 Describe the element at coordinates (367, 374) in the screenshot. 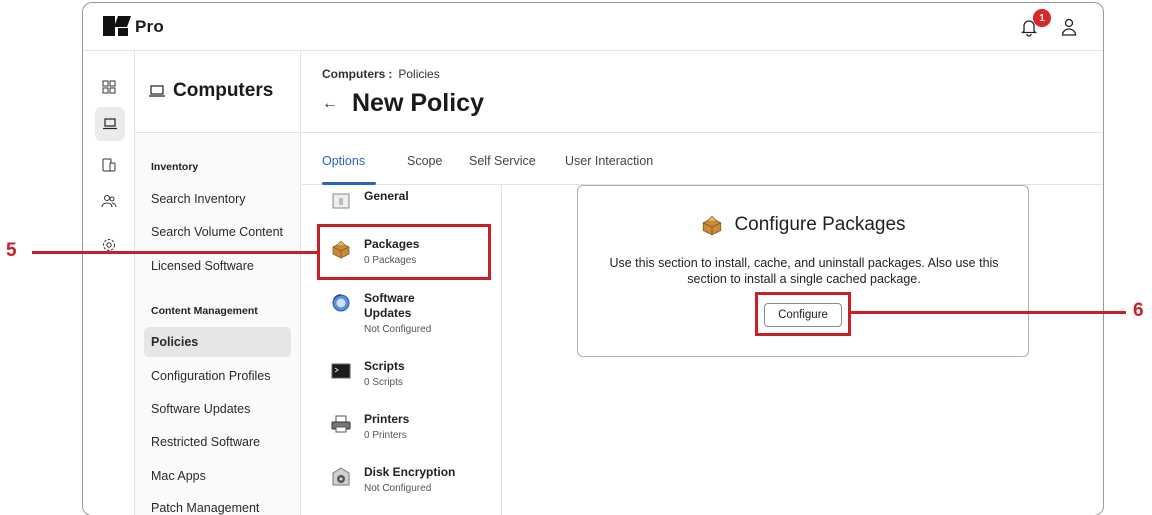

I see `option-scripts: Scripts 0 Scripts` at that location.